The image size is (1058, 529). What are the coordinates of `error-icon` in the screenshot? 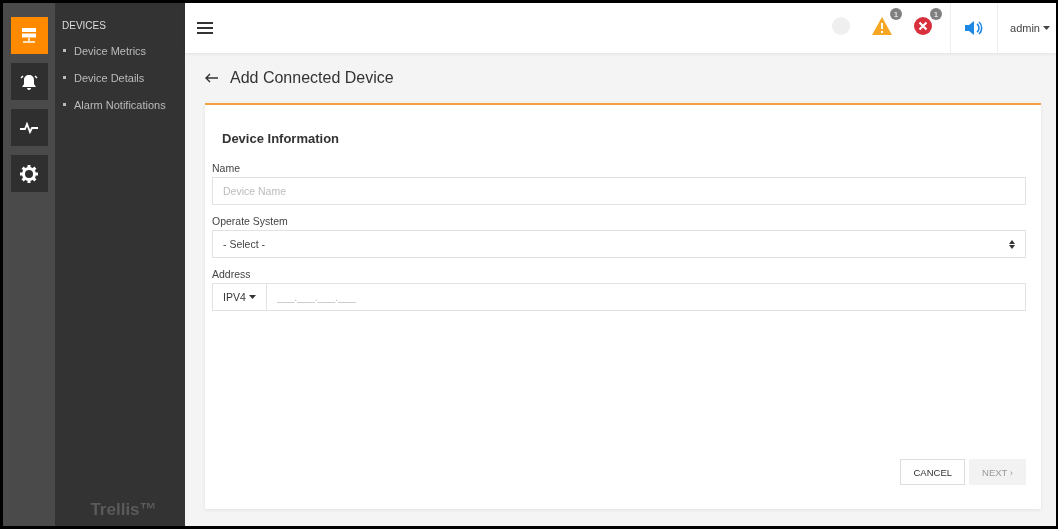 It's located at (923, 26).